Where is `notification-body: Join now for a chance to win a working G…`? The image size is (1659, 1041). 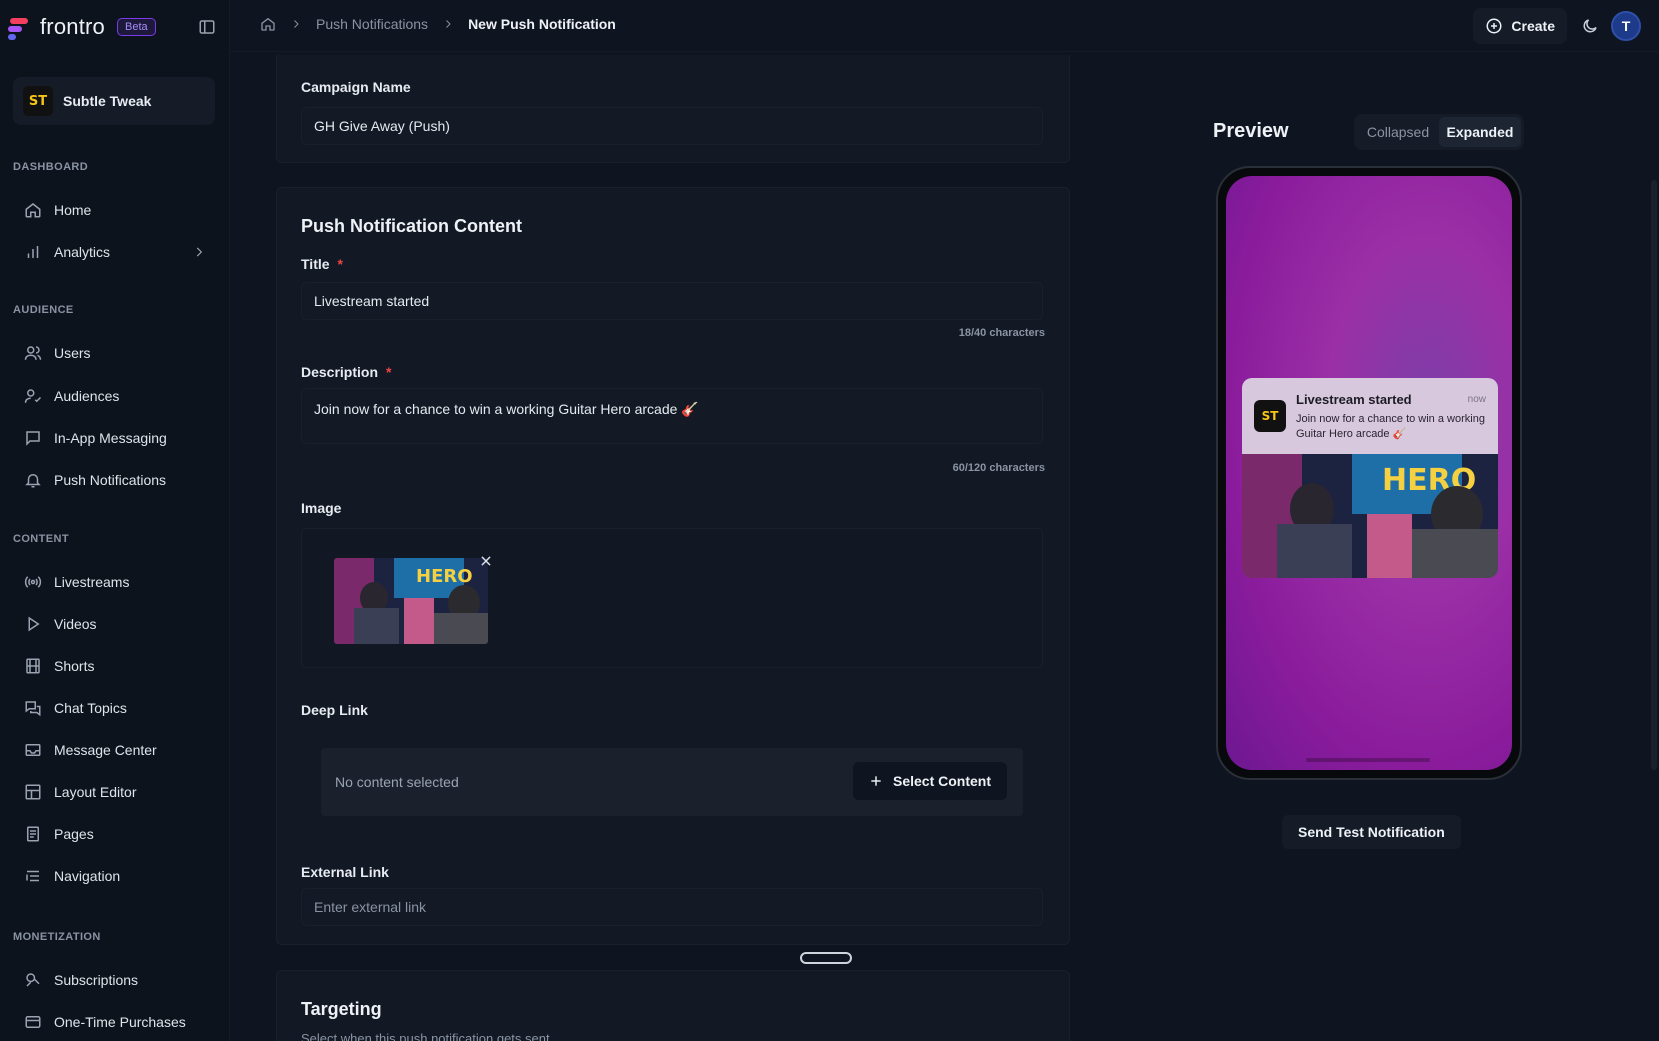
notification-body: Join now for a chance to win a working G… is located at coordinates (1390, 426).